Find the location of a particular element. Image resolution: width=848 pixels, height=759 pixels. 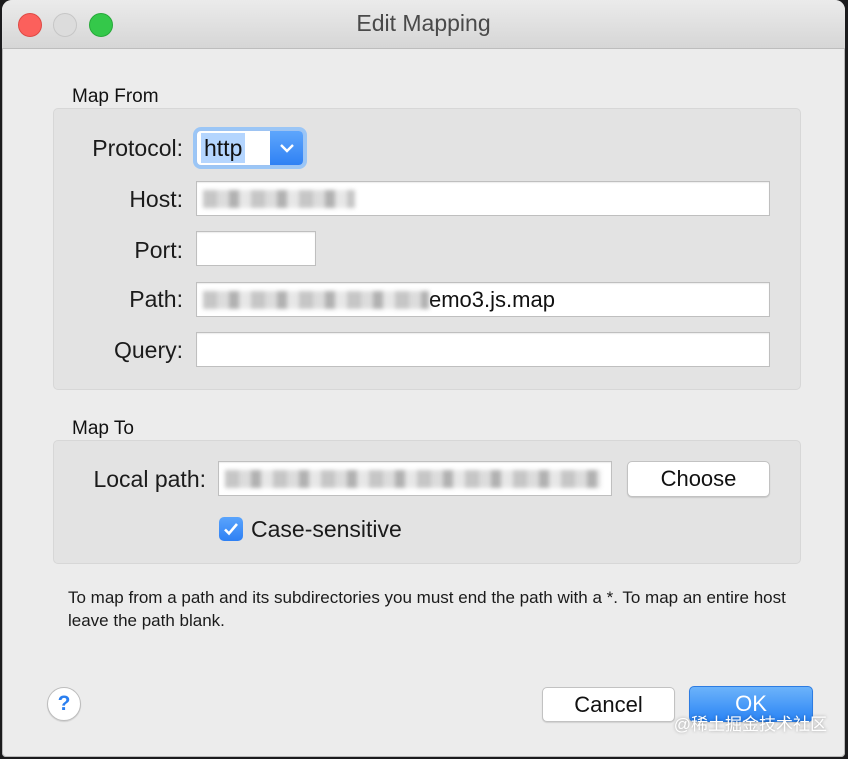

path-label: Path: is located at coordinates (156, 299).